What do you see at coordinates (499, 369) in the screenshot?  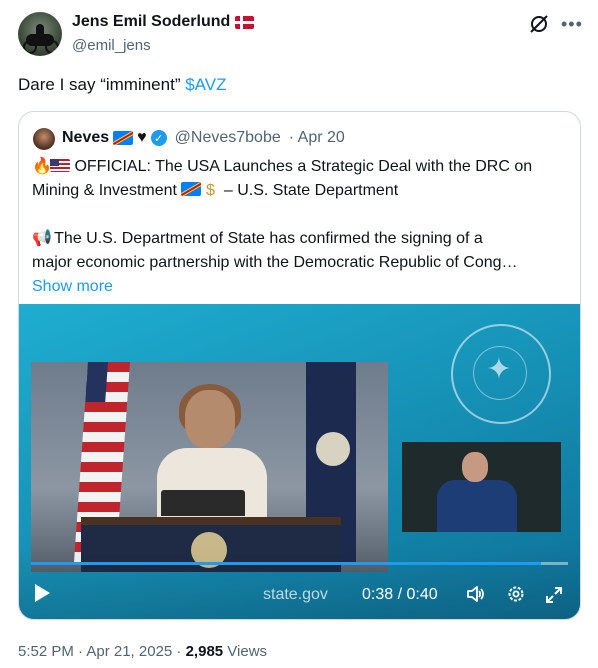 I see `eagle-icon: ✦` at bounding box center [499, 369].